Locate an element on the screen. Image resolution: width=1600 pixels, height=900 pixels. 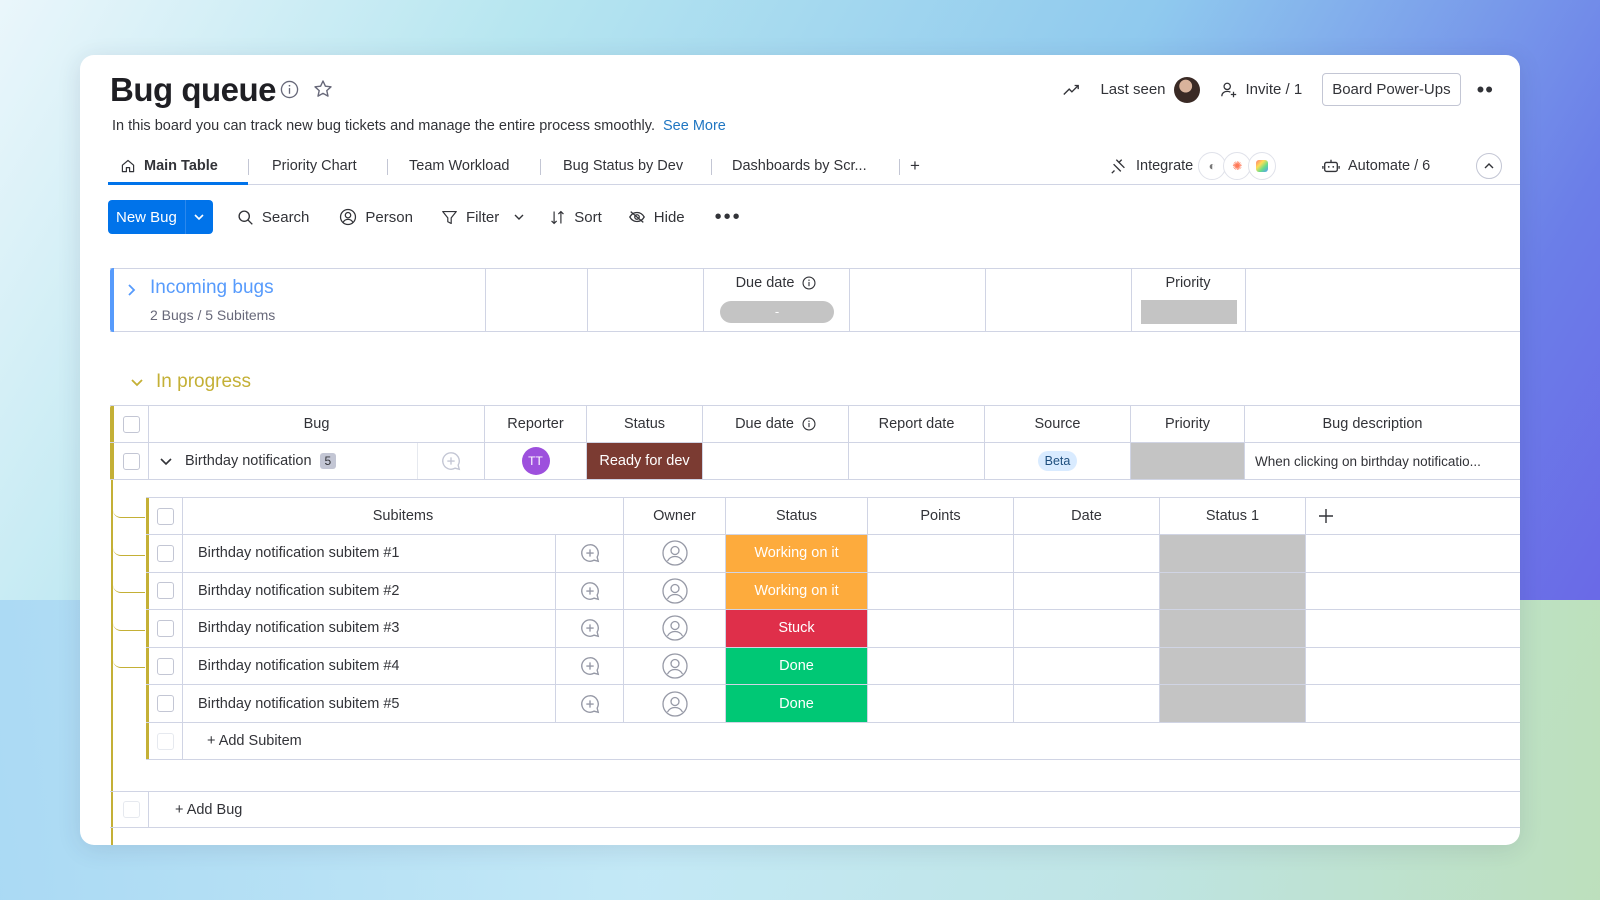
column-header: Subitems is located at coordinates (403, 516).